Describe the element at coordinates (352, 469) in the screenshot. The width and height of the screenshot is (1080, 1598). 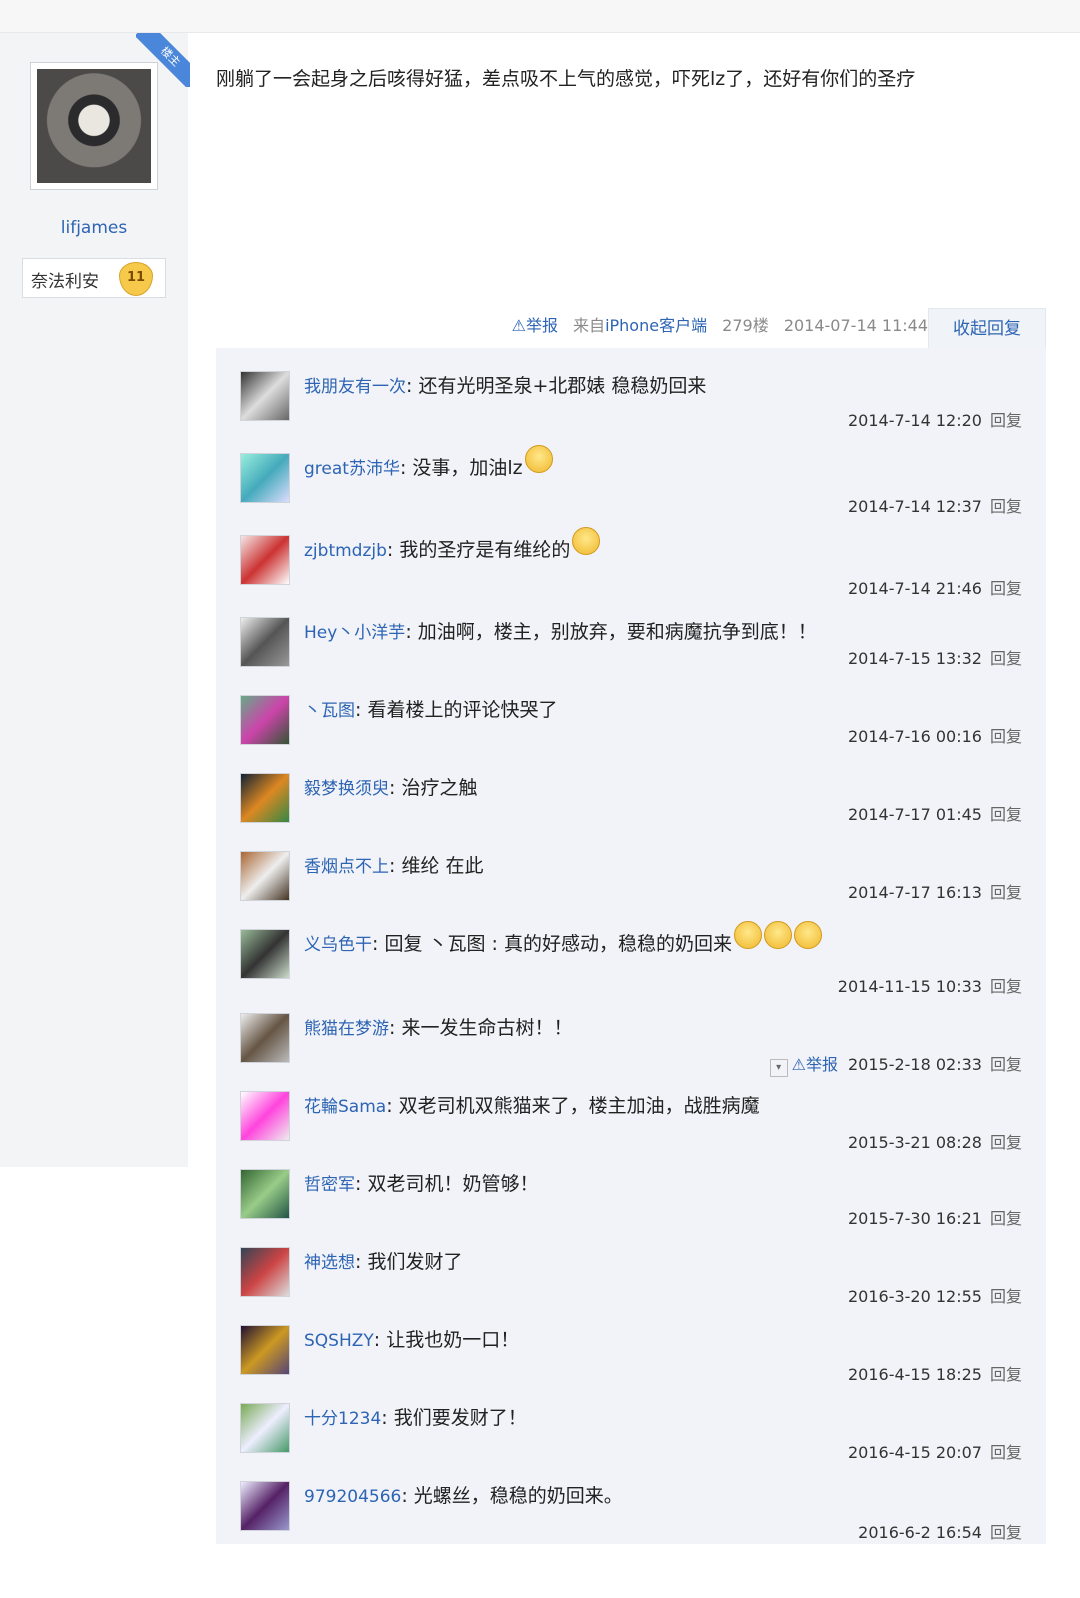
I see `reply-username: great苏沛华` at that location.